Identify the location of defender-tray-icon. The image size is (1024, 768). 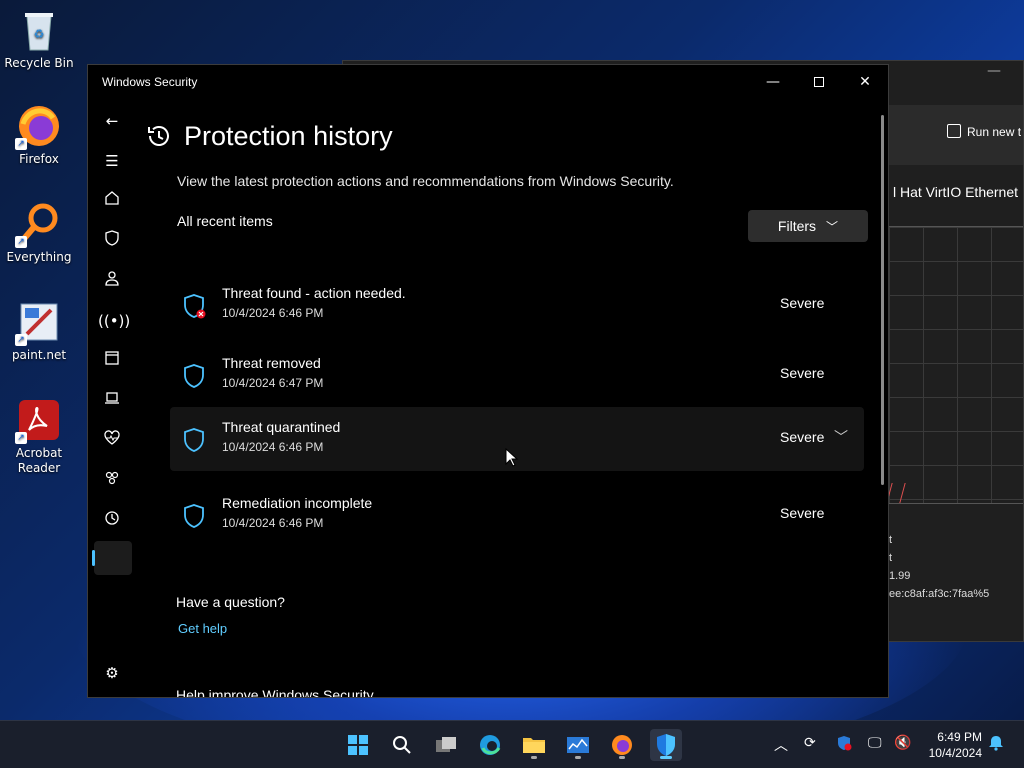
(844, 745).